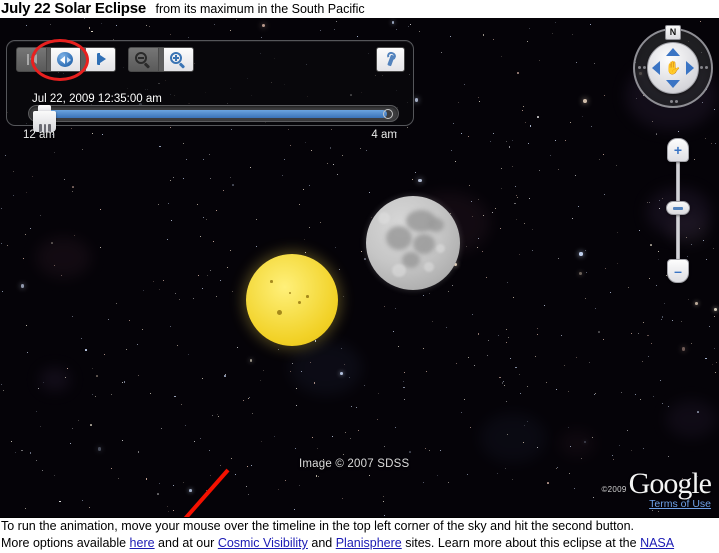 The image size is (719, 553). I want to click on image-credit: Image © 2007 SDSS, so click(354, 464).